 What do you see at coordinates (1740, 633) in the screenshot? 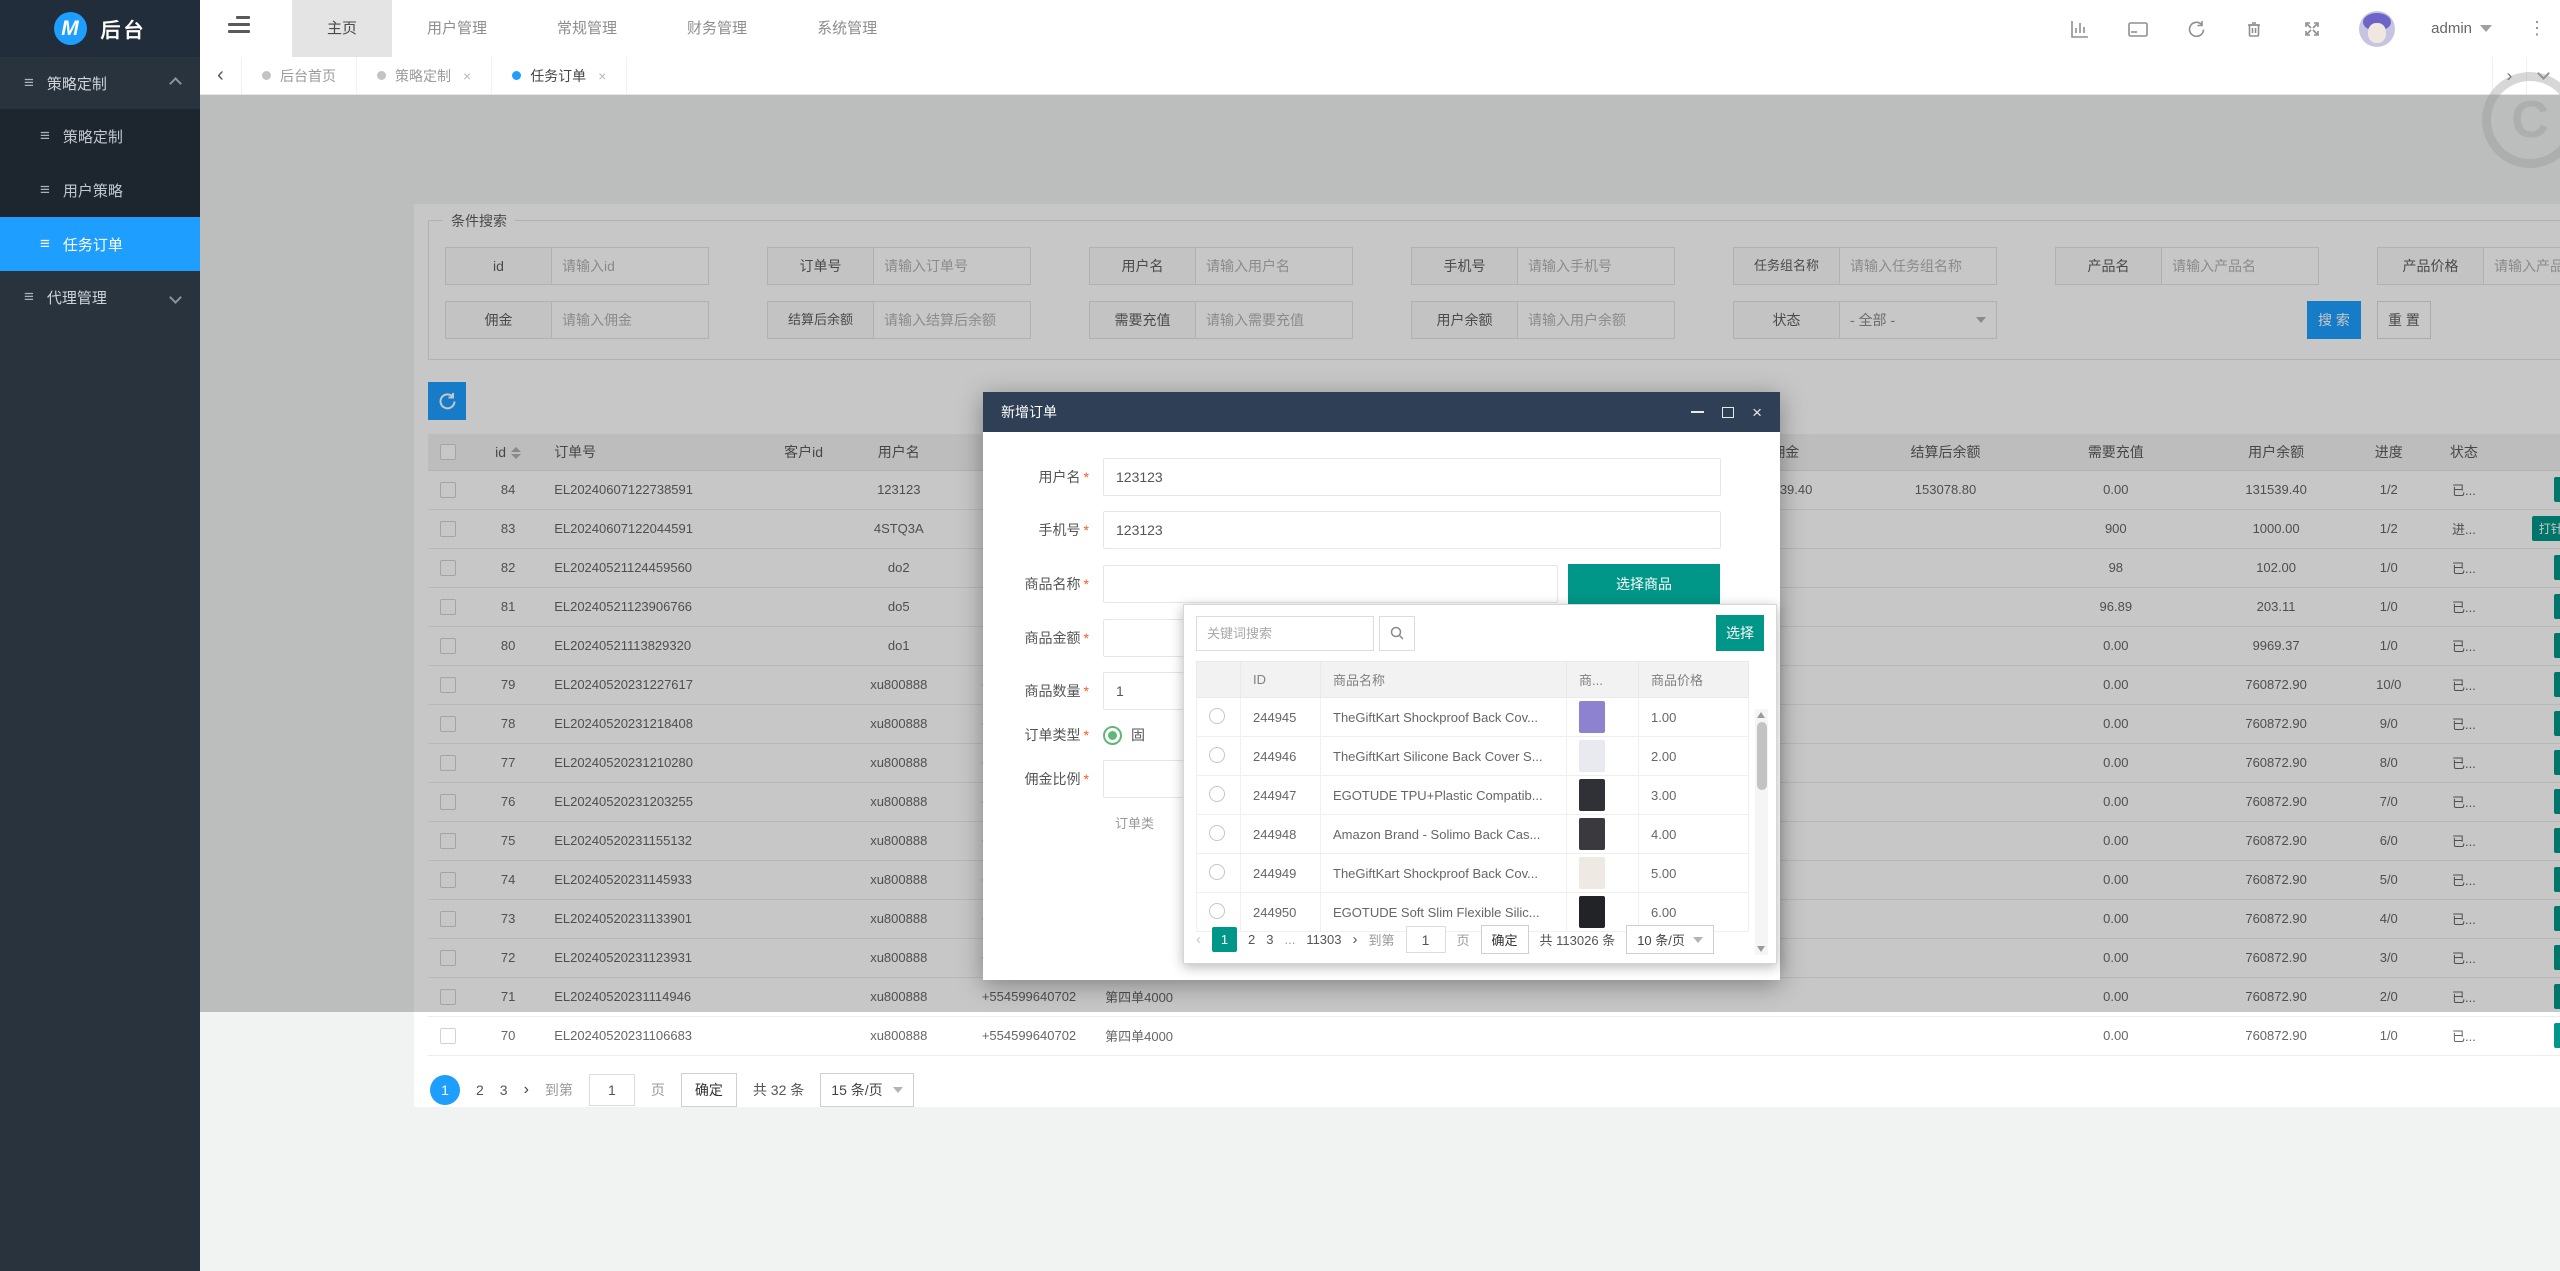
I see `select-product-button: 选择` at bounding box center [1740, 633].